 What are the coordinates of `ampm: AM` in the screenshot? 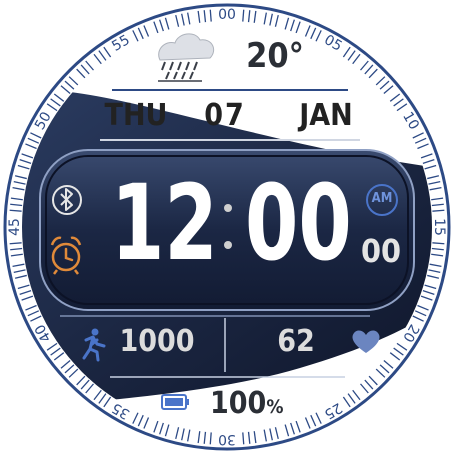 It's located at (382, 198).